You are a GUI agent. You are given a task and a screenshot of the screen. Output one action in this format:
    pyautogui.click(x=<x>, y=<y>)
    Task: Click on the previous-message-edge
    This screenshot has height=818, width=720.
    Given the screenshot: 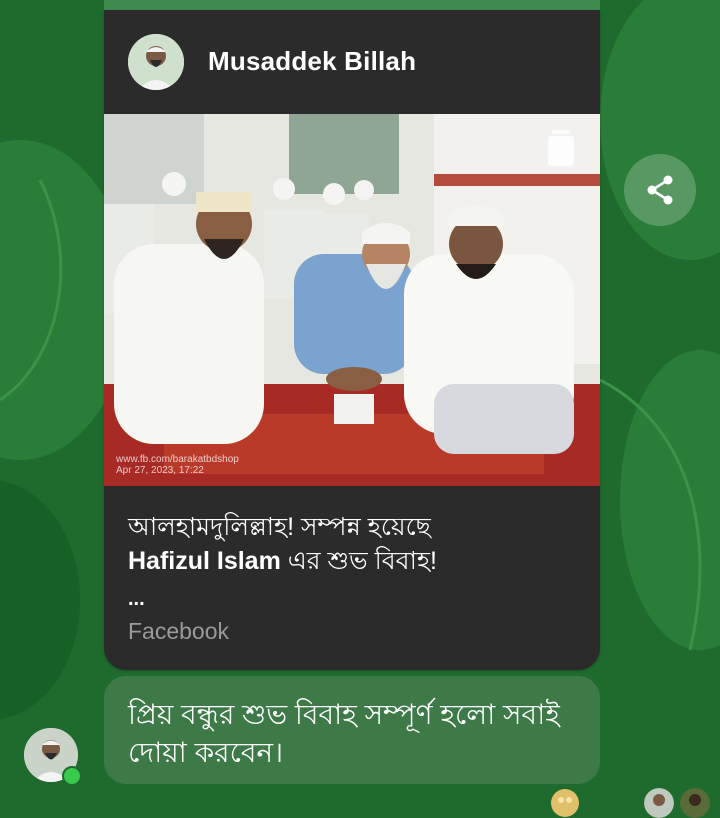 What is the action you would take?
    pyautogui.click(x=352, y=5)
    